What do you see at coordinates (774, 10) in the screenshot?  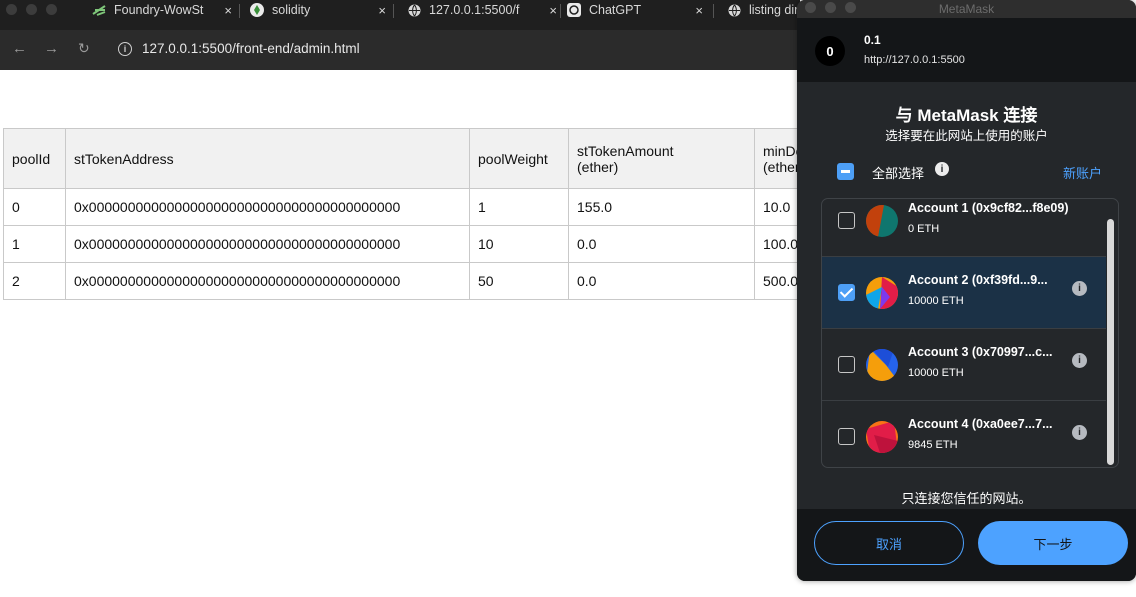 I see `tab-title: listing dir` at bounding box center [774, 10].